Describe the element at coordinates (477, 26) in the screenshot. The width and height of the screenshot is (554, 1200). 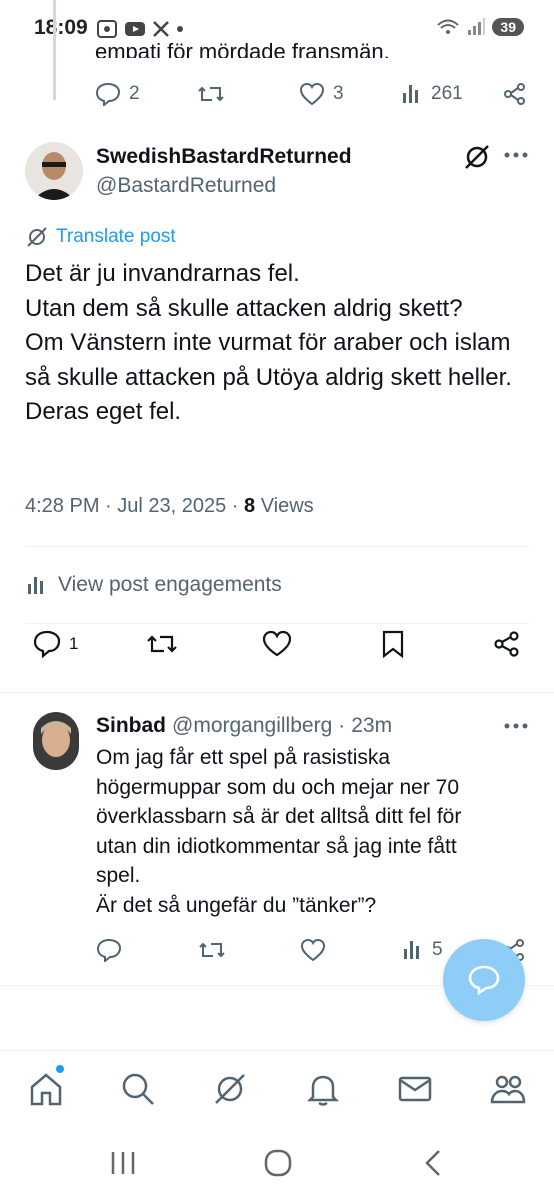
I see `signal-icon` at that location.